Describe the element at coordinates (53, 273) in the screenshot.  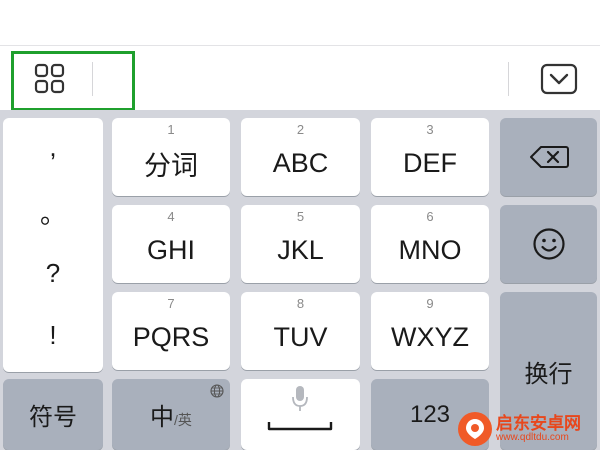
I see `punct-question-key: ?` at that location.